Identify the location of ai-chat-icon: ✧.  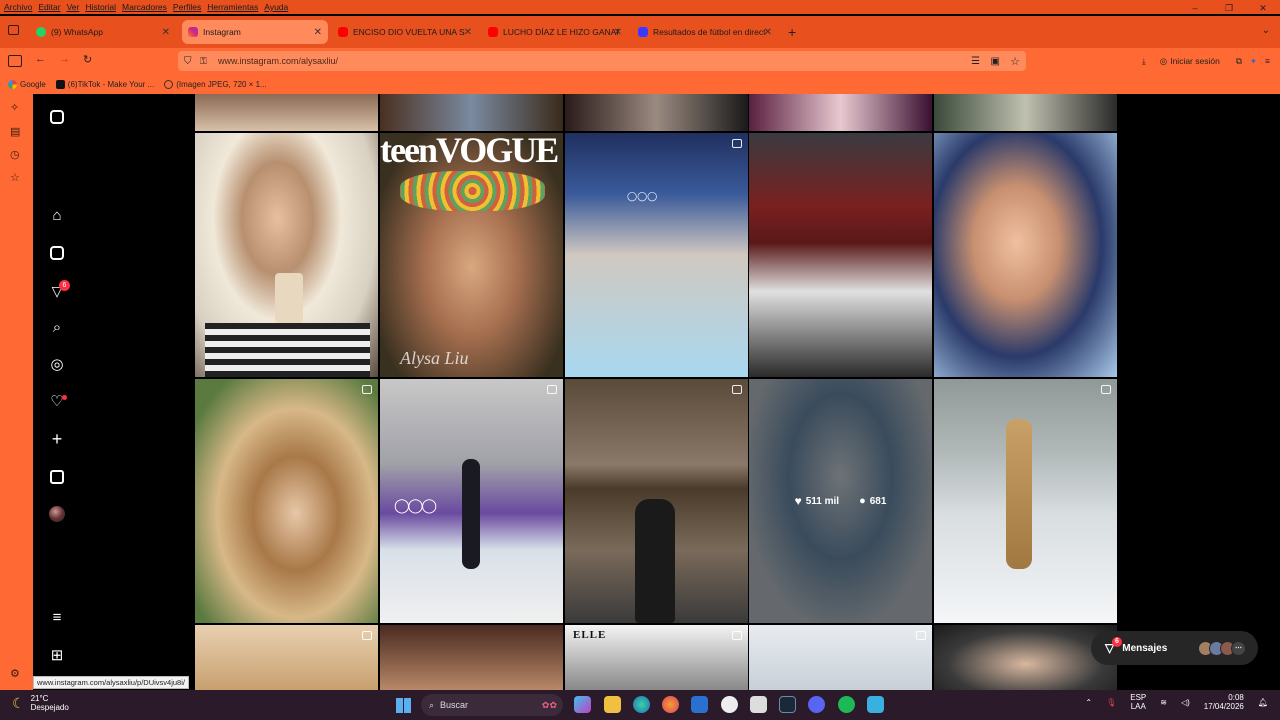
(14, 107).